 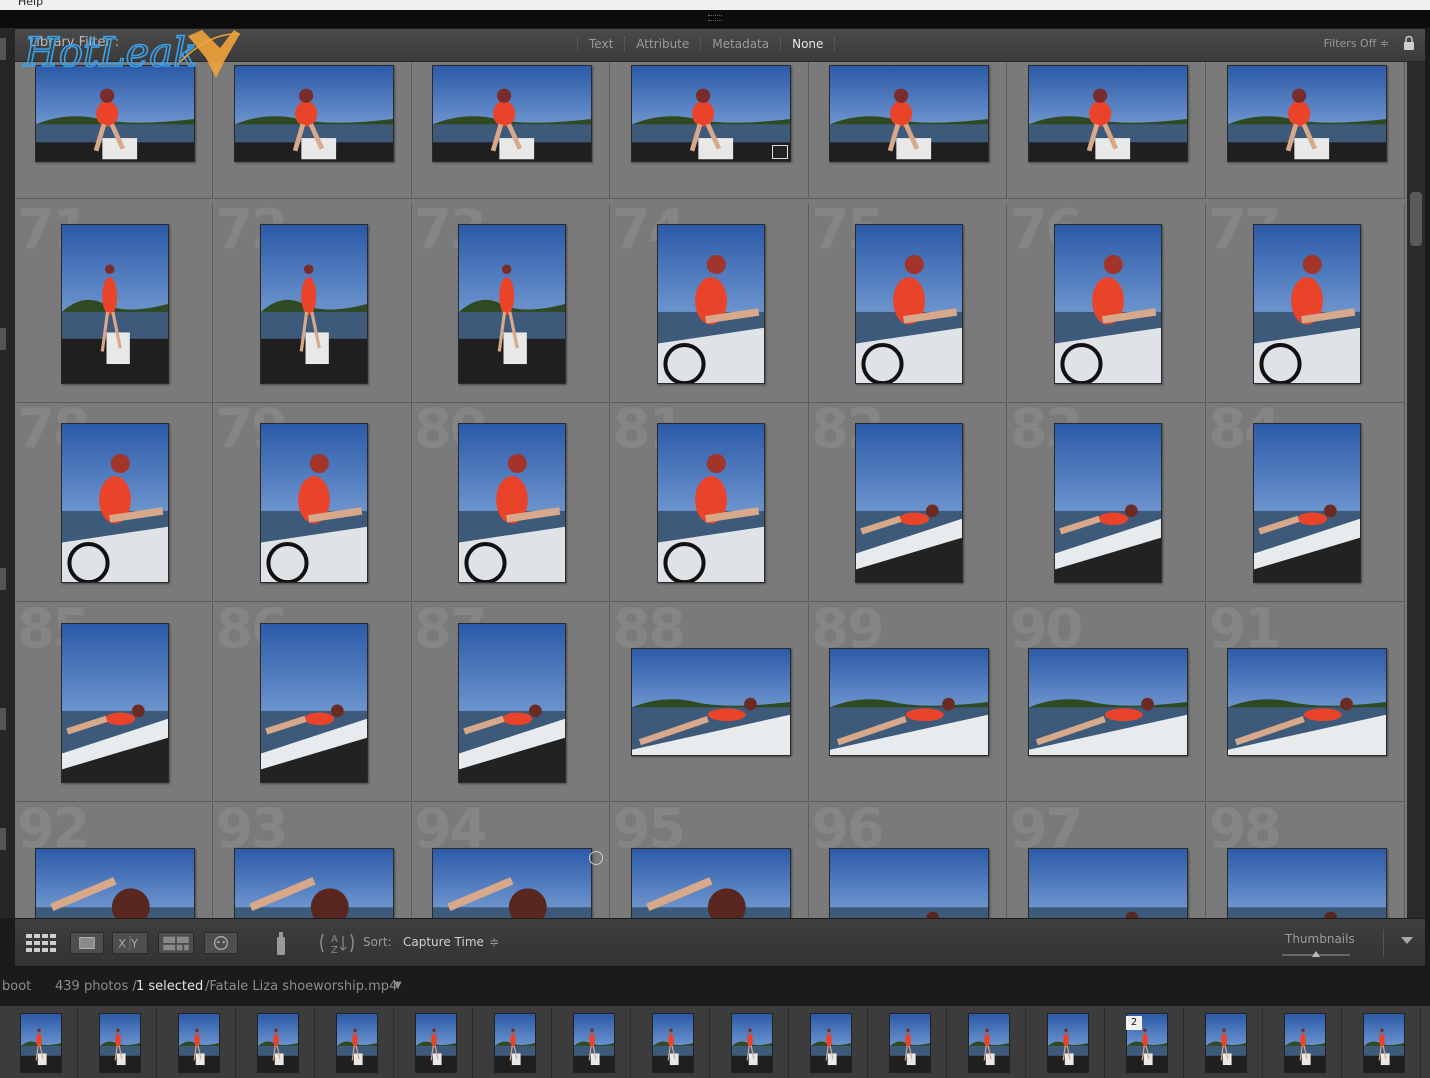 I want to click on grid-cell: 87, so click(x=511, y=702).